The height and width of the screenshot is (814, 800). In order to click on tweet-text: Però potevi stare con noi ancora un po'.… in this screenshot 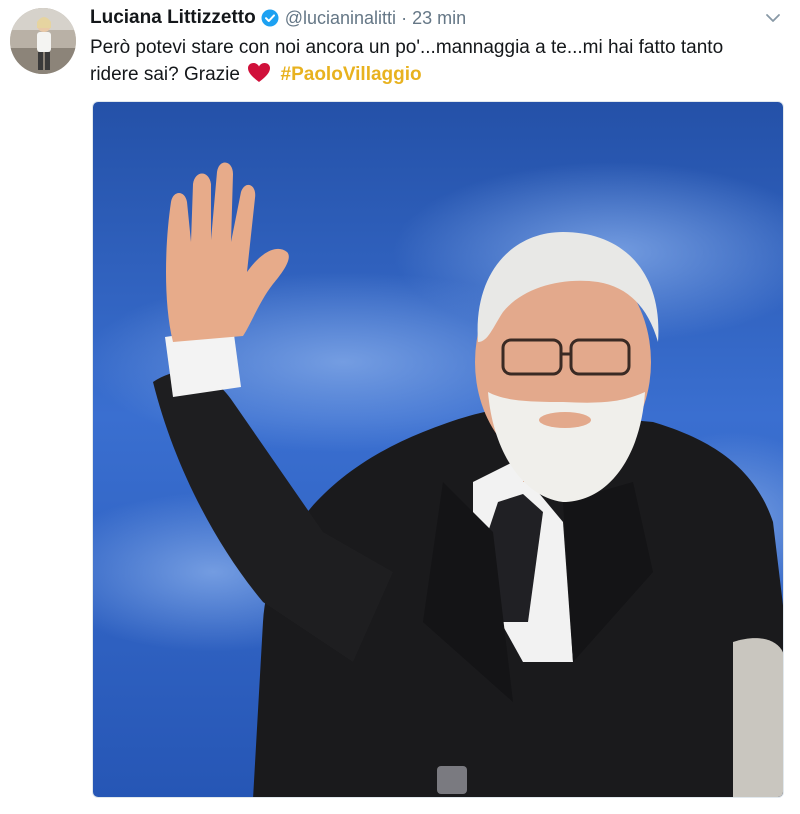, I will do `click(435, 61)`.